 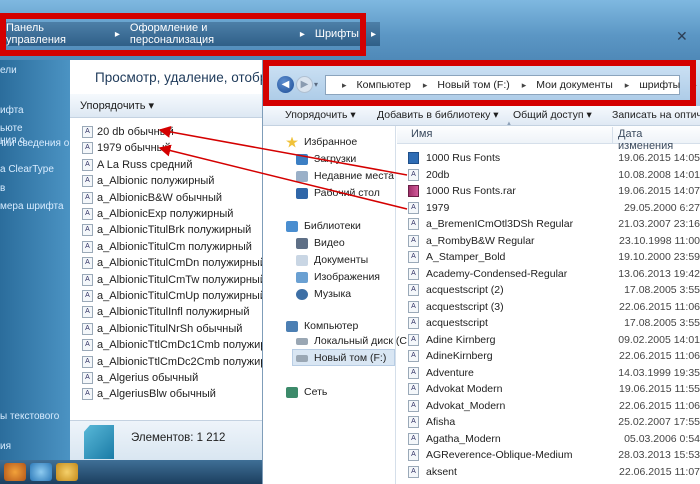 I want to click on annotation-arrows, so click(x=283, y=167).